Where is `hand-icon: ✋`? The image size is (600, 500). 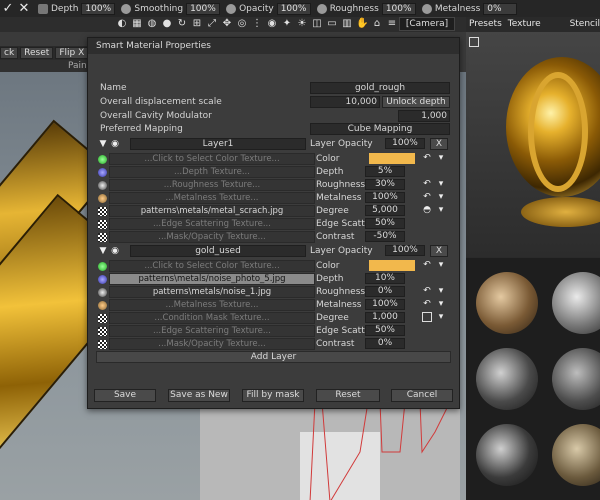
hand-icon: ✋ is located at coordinates (362, 24).